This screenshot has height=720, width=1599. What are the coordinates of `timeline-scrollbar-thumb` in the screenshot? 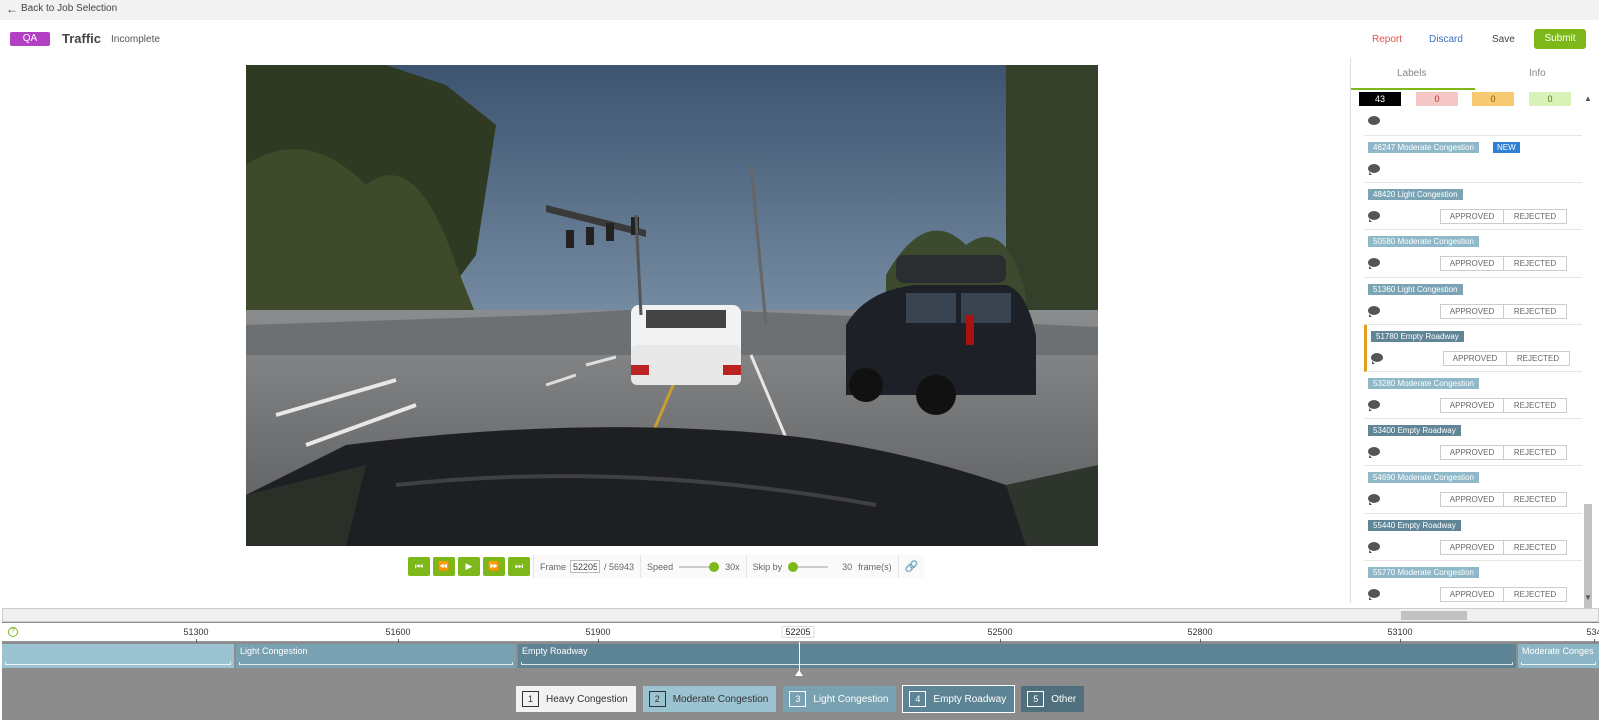 It's located at (1434, 615).